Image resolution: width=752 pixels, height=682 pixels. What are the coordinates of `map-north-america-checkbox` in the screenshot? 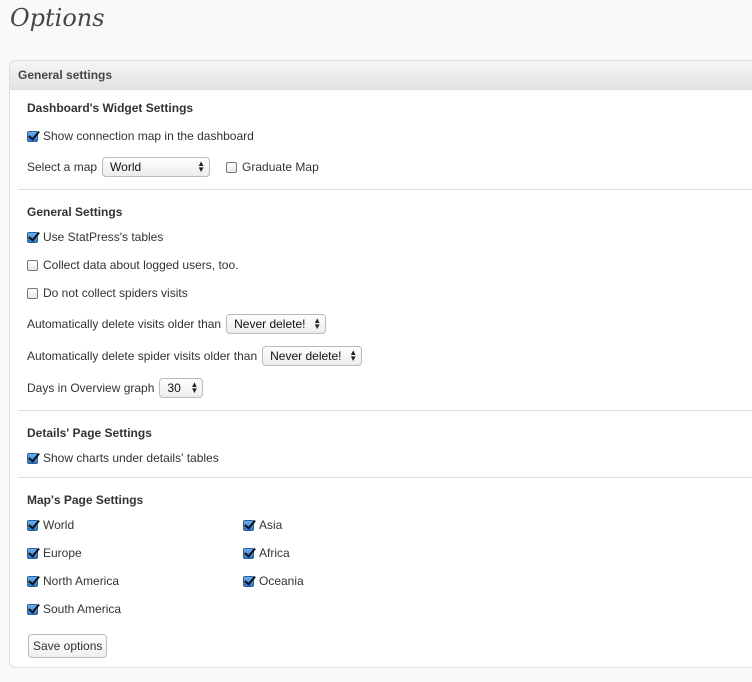 It's located at (32, 581).